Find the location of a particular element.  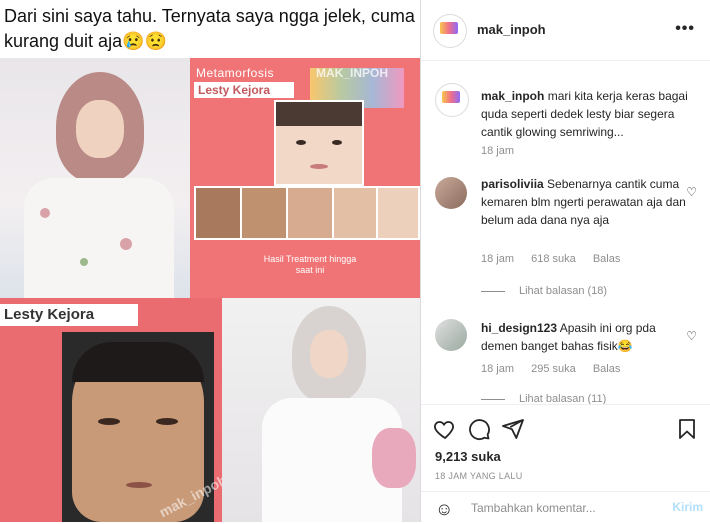

comment-input is located at coordinates (566, 508).